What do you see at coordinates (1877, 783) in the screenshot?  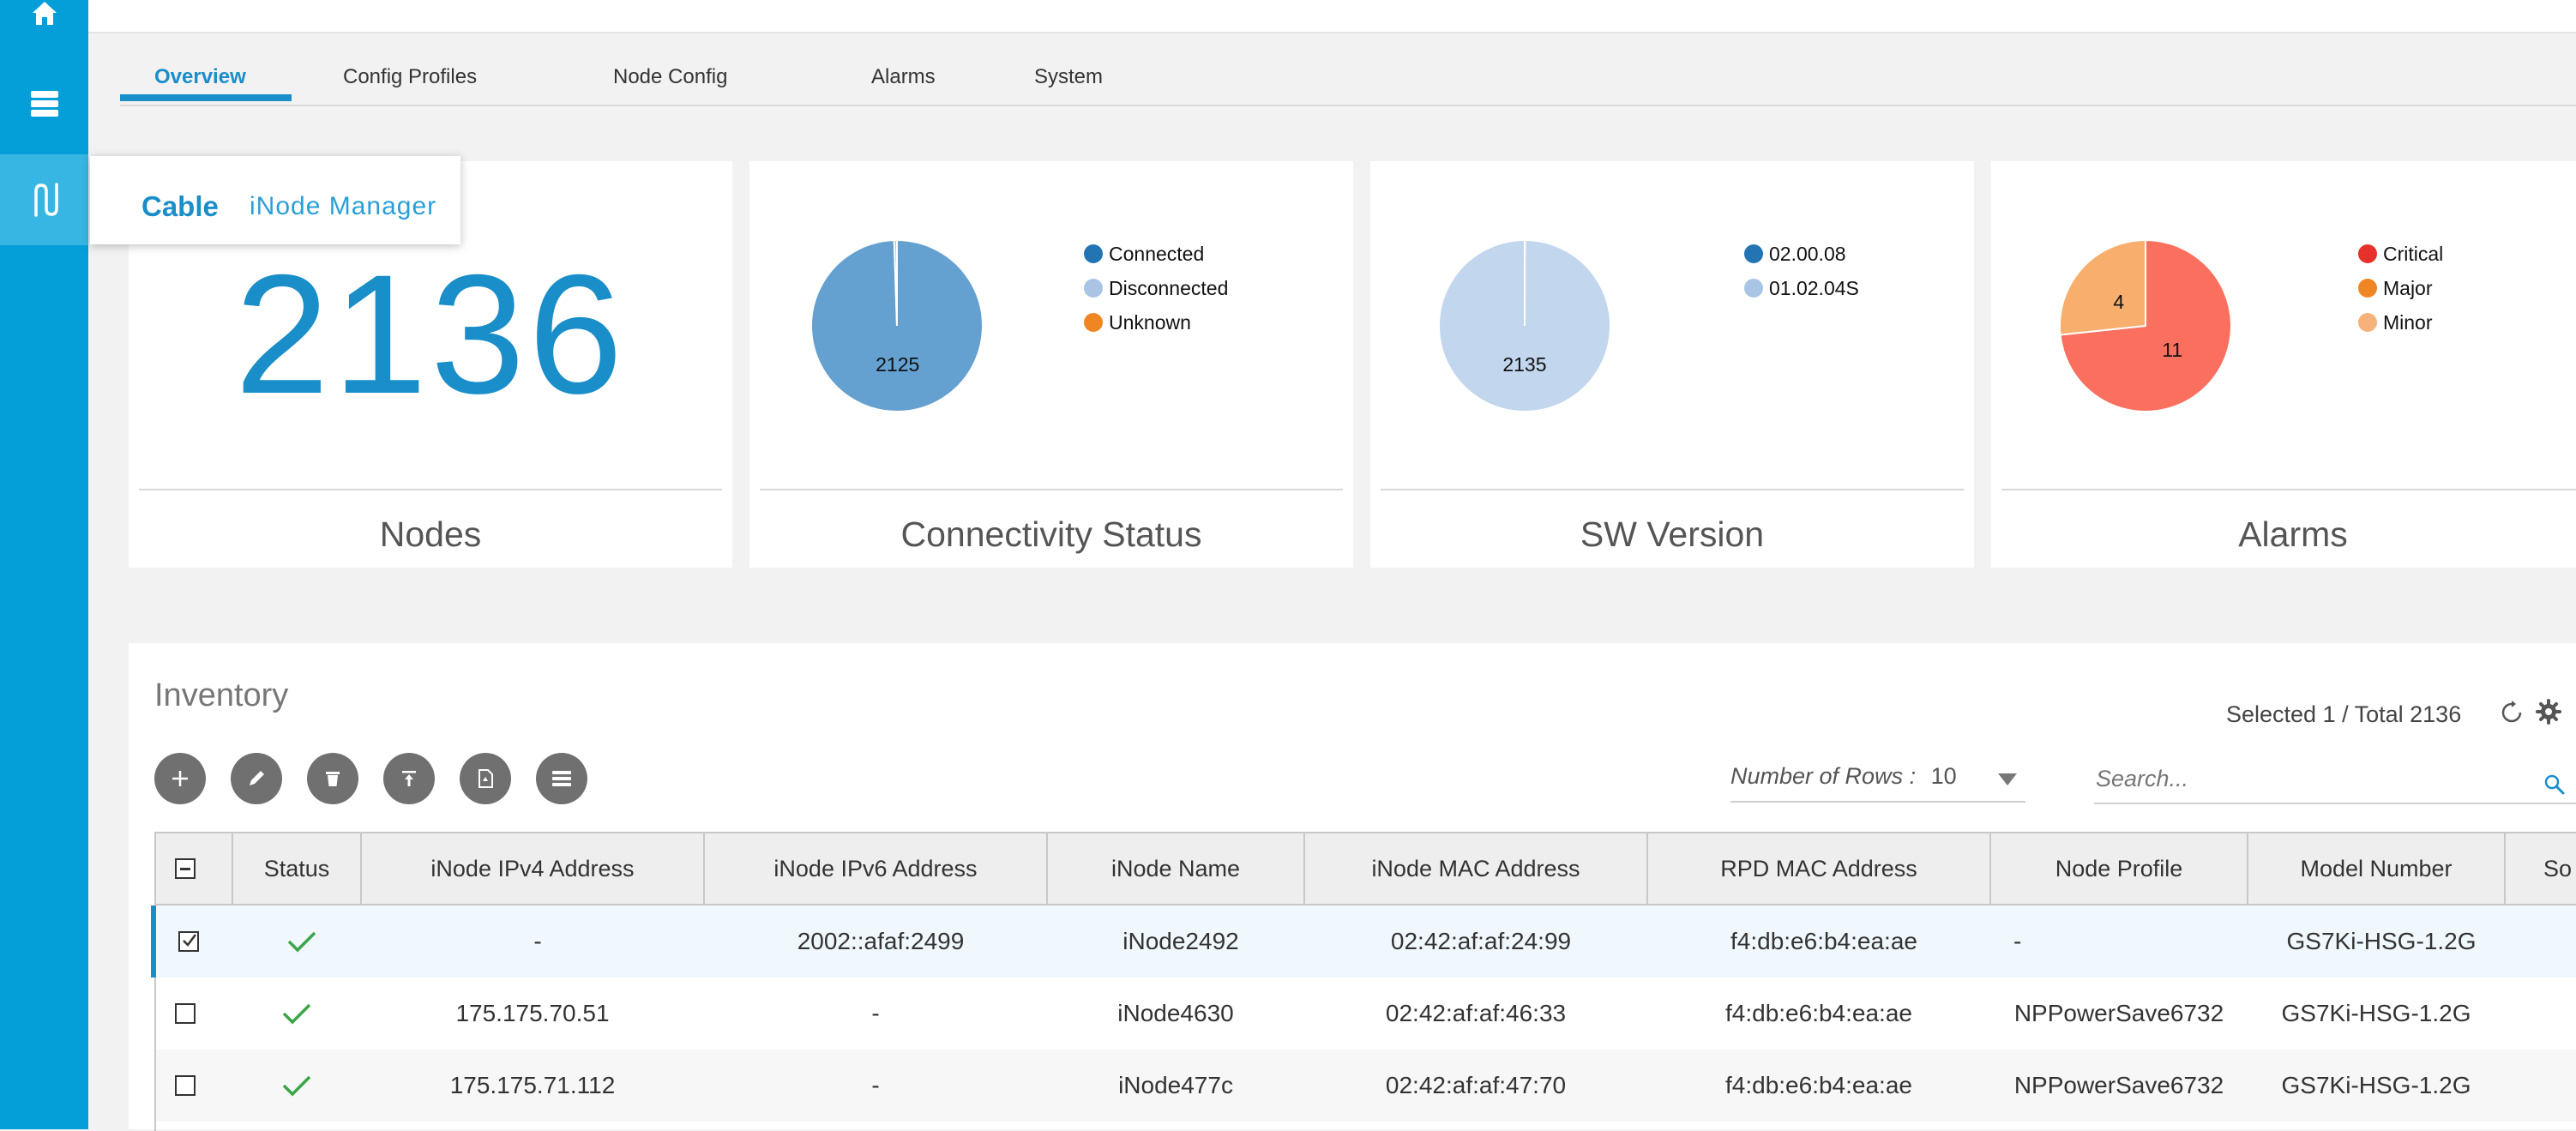 I see `rows-per-page-select: Number of Rows : 10` at bounding box center [1877, 783].